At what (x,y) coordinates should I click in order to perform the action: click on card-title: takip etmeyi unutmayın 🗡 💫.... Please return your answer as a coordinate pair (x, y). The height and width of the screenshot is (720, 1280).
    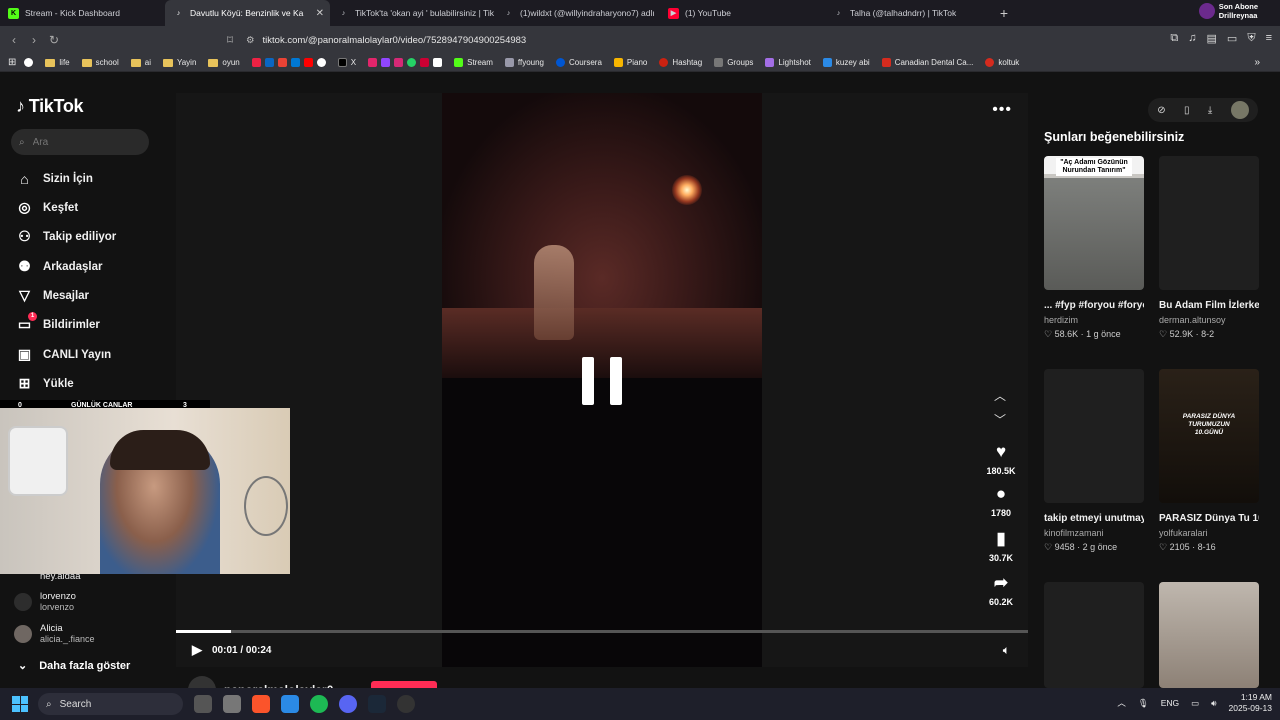
    Looking at the image, I should click on (1094, 518).